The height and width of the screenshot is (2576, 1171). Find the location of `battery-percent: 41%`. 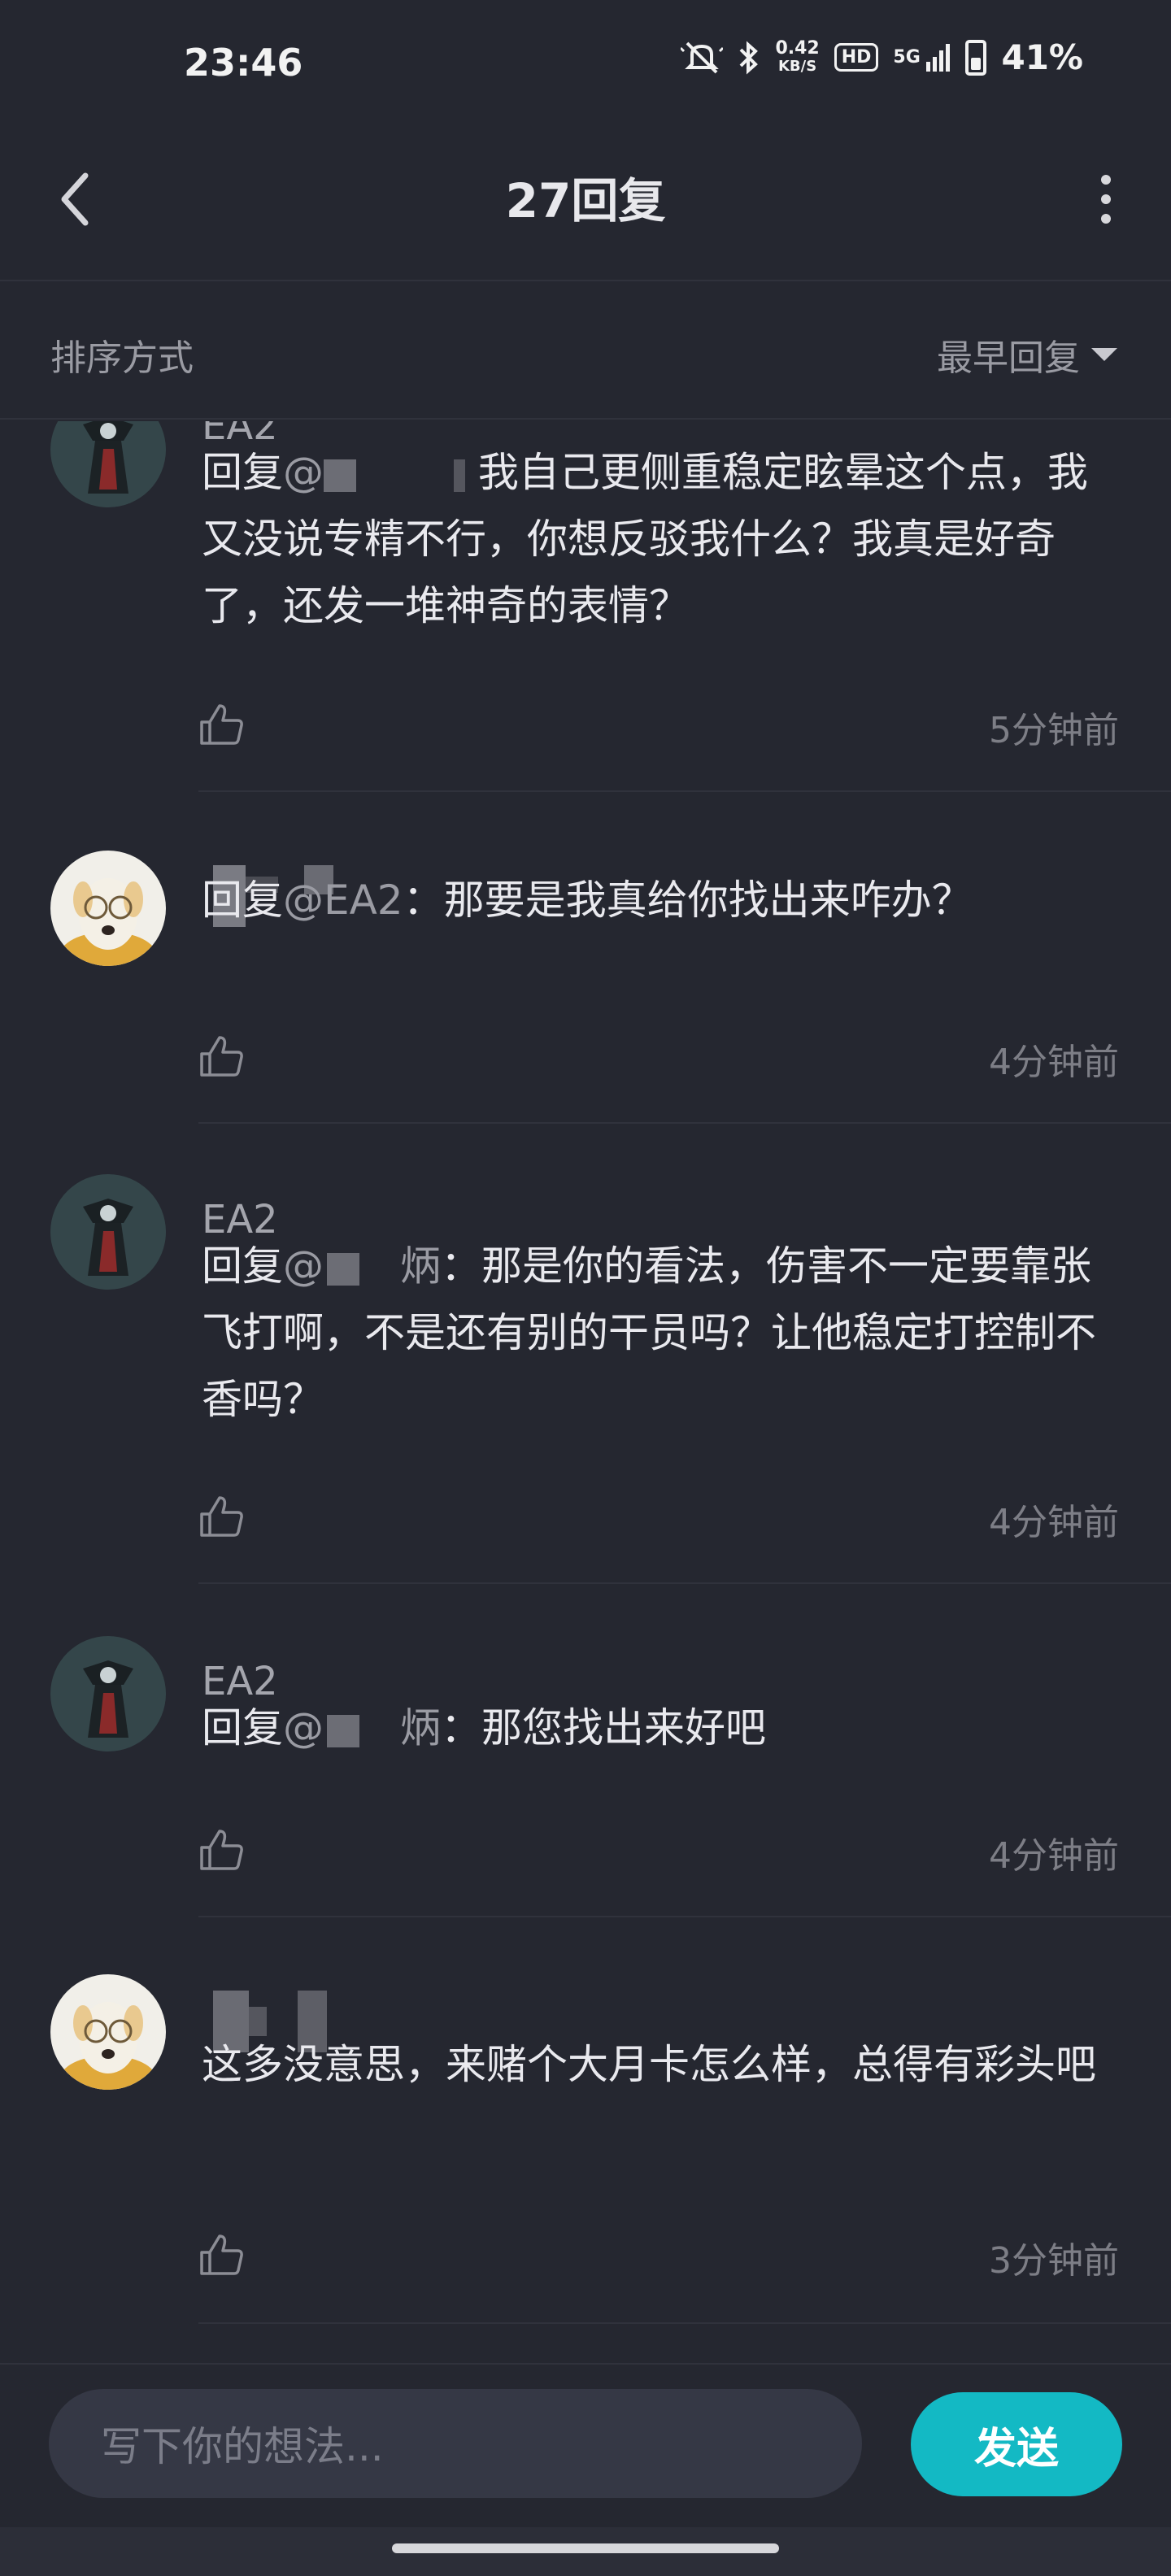

battery-percent: 41% is located at coordinates (1042, 57).